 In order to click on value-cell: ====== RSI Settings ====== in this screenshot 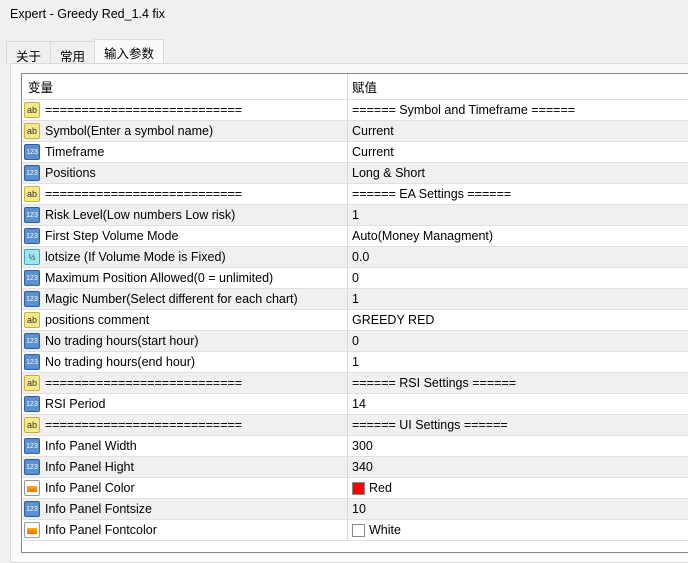, I will do `click(518, 383)`.